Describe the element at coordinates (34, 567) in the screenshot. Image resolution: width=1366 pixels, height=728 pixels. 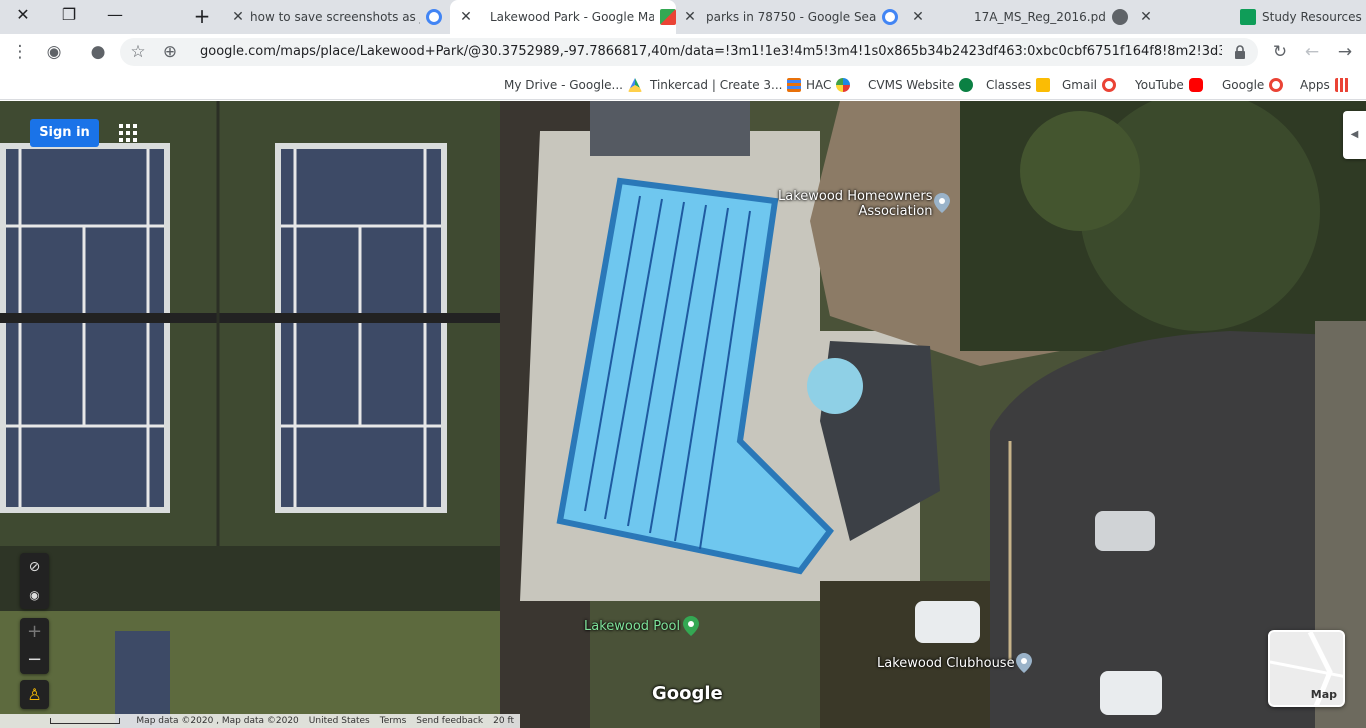
I see `rotate-icon: ⊘` at that location.